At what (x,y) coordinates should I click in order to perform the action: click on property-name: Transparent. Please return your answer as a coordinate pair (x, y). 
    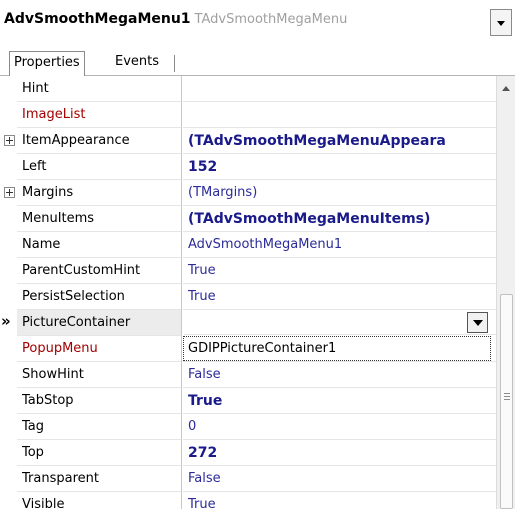
    Looking at the image, I should click on (99, 479).